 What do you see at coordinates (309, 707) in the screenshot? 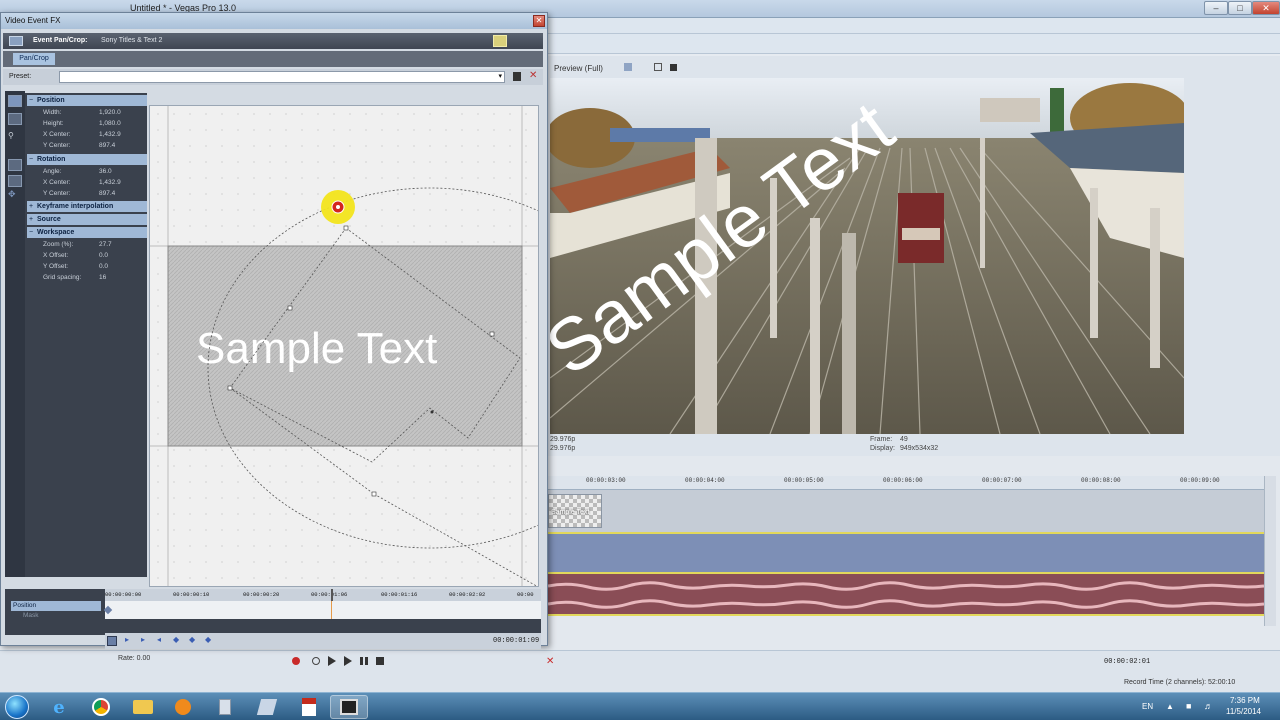
I see `pdf-taskbar-icon` at bounding box center [309, 707].